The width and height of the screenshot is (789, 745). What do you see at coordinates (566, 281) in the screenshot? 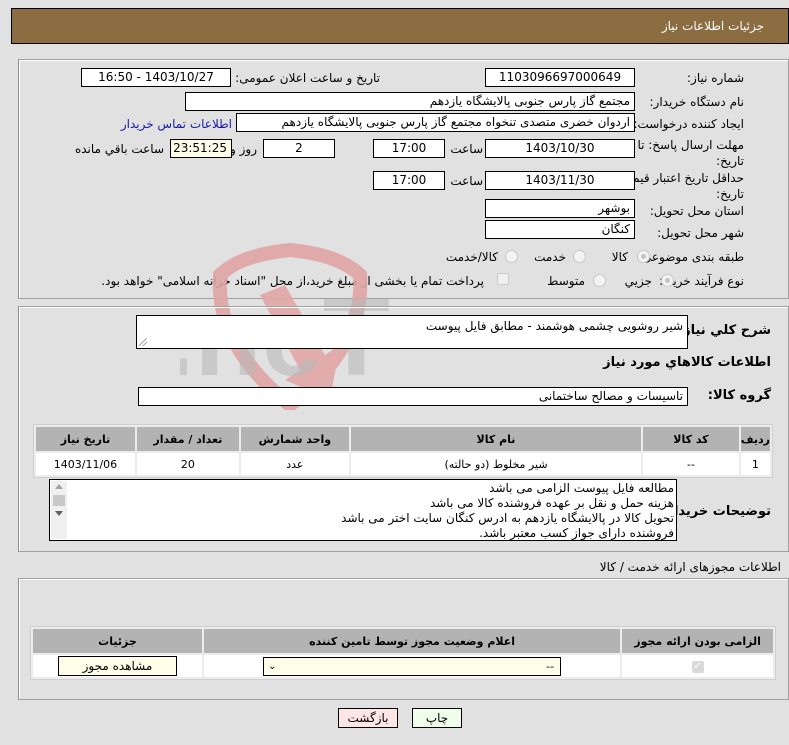
I see `purchase-type-option-medium: متوسط` at bounding box center [566, 281].